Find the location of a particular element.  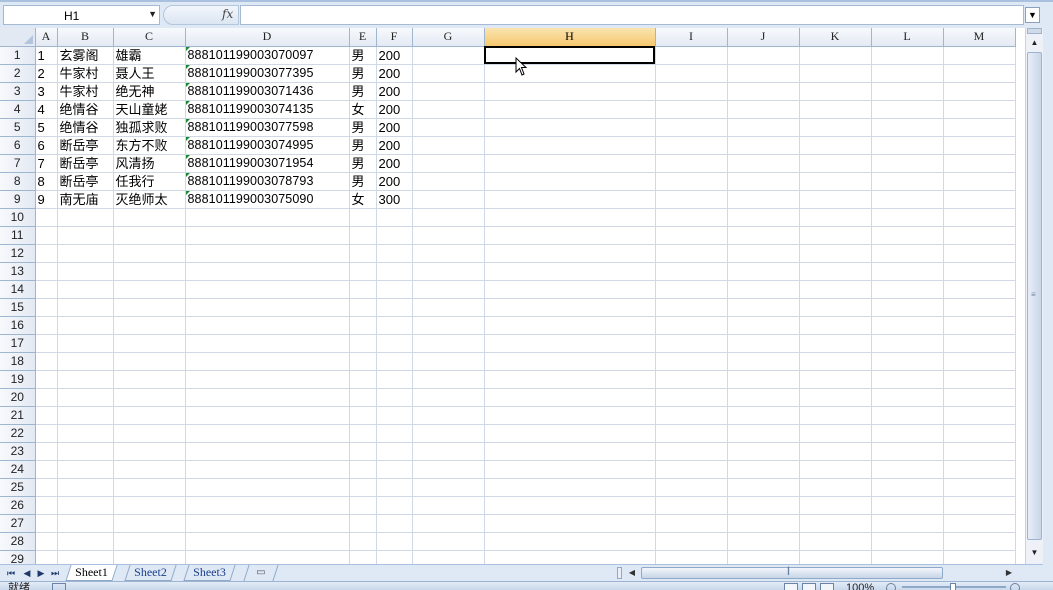

cell-c: 天山童姥 is located at coordinates (149, 109).